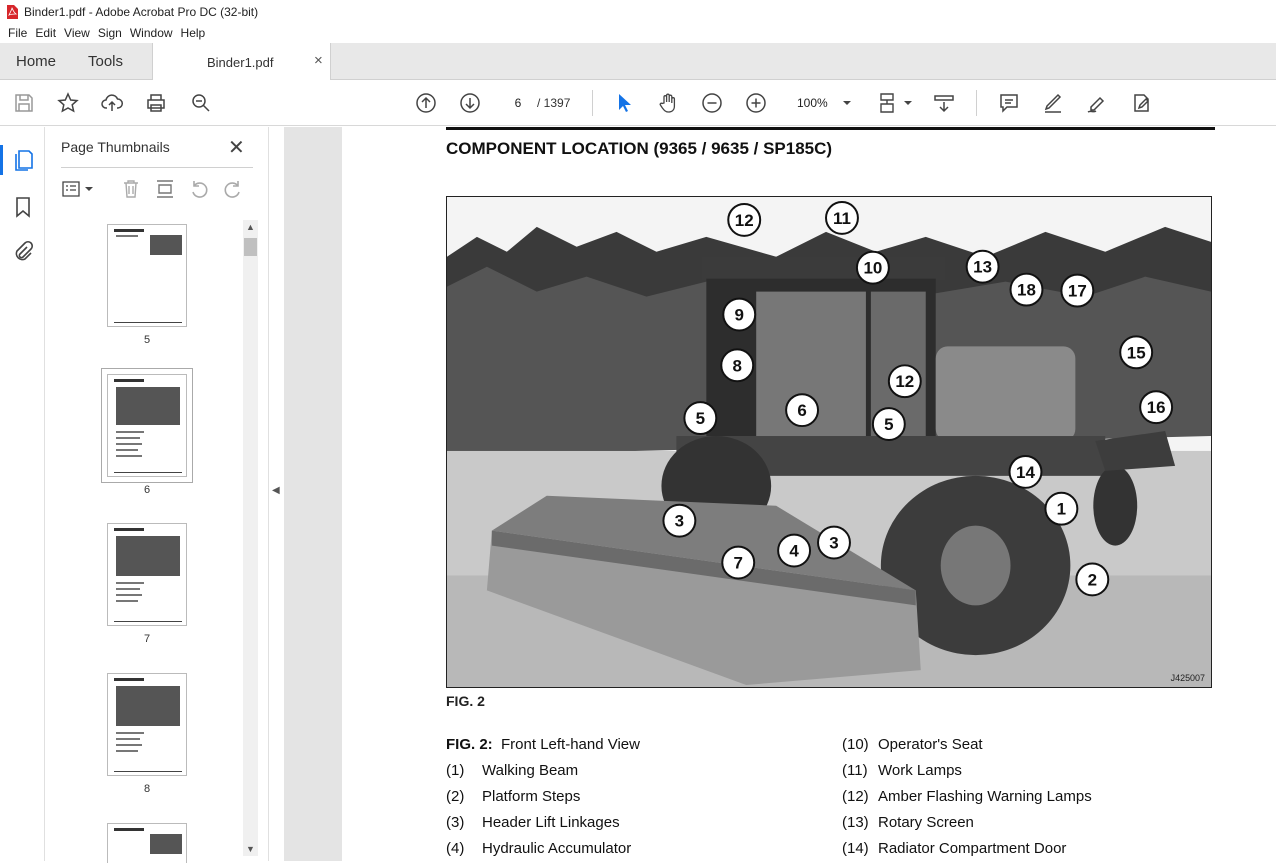 The height and width of the screenshot is (863, 1276). Describe the element at coordinates (756, 103) in the screenshot. I see `zoom-in-icon` at that location.